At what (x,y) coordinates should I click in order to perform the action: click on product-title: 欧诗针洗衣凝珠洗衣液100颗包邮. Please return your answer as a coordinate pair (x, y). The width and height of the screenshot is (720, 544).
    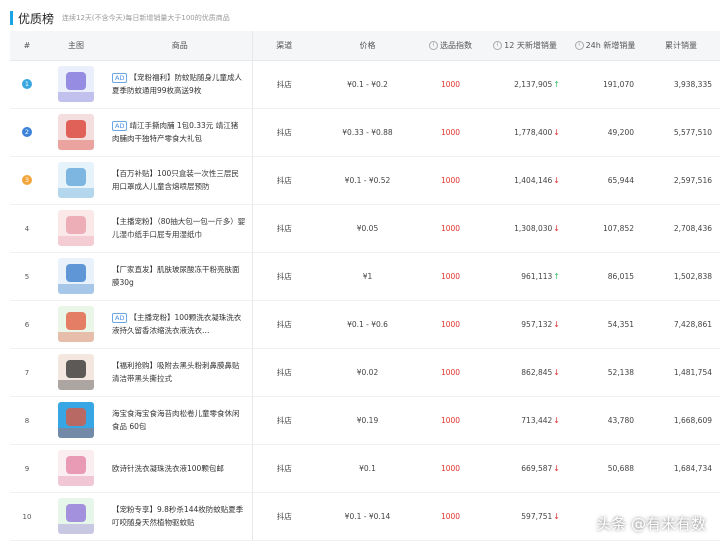
    Looking at the image, I should click on (168, 468).